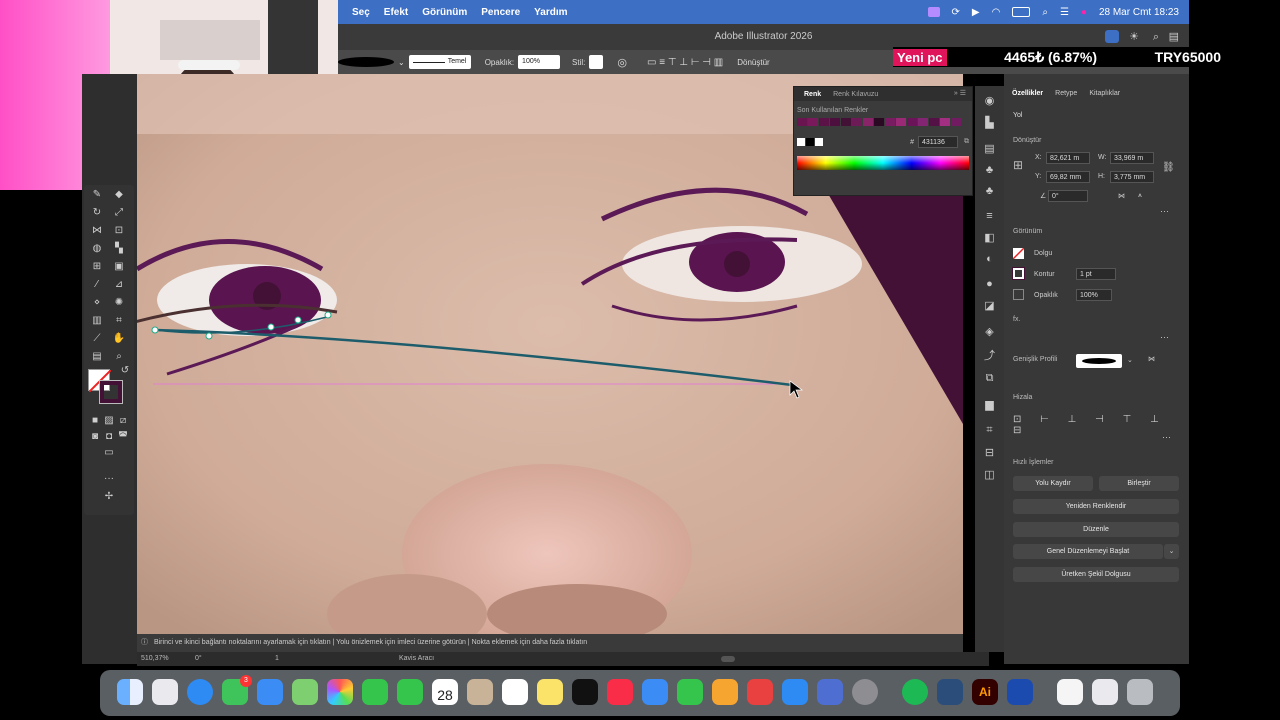 The width and height of the screenshot is (1280, 720). Describe the element at coordinates (119, 231) in the screenshot. I see `free-transform-icon: ⊡` at that location.